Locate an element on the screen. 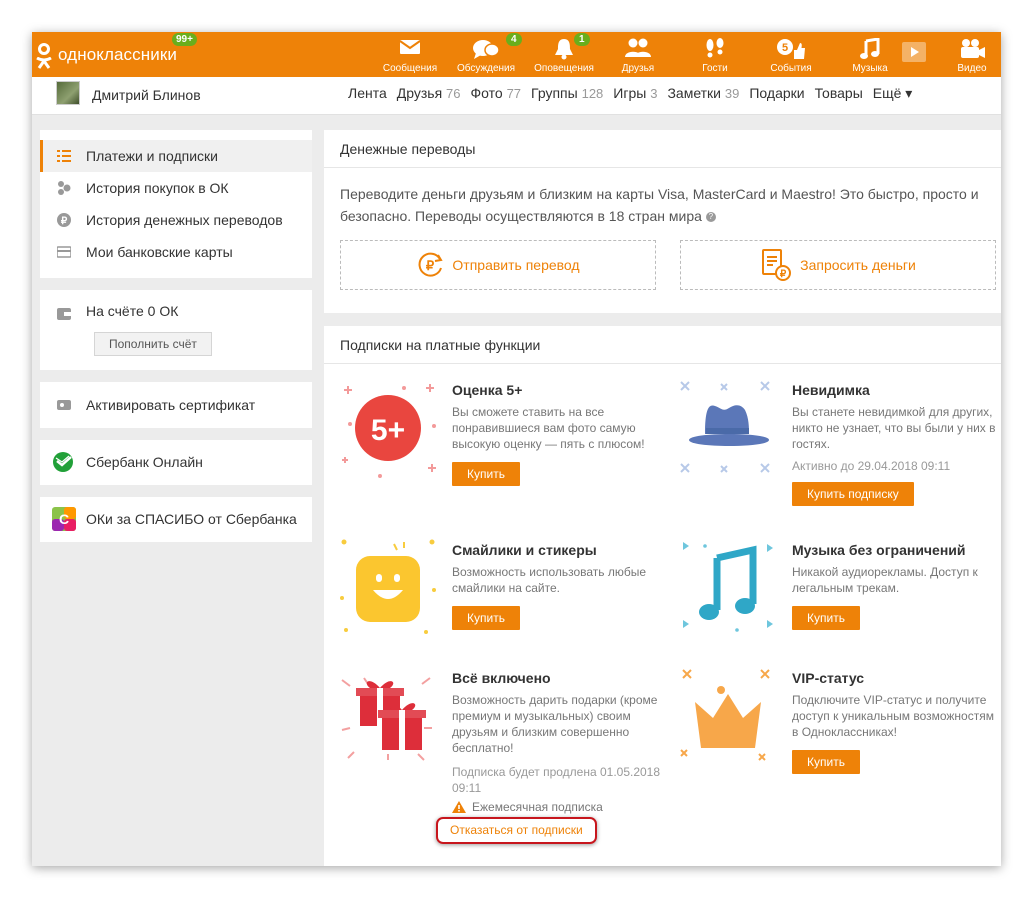 The height and width of the screenshot is (898, 1033). sberbank-card: Сбербанк Онлайн is located at coordinates (176, 462).